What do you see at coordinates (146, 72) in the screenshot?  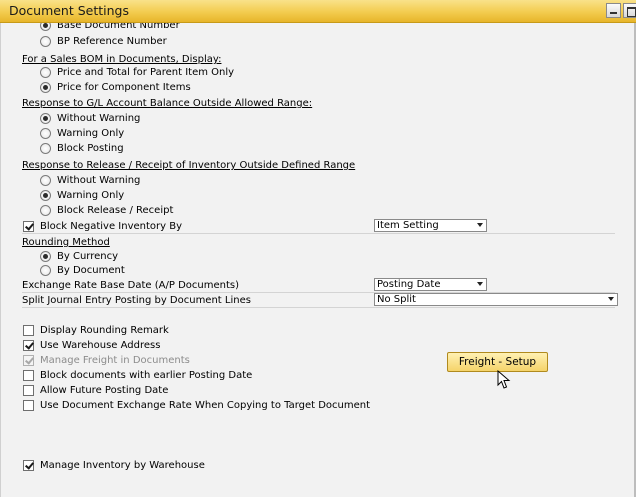 I see `price-parent-label: Price and Total for Parent Item Only` at bounding box center [146, 72].